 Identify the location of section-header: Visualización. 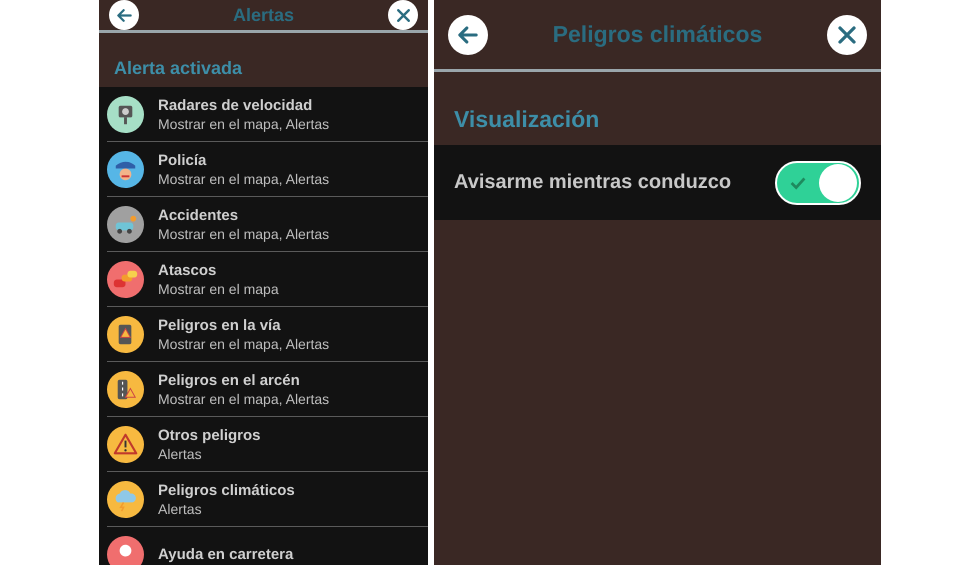
(526, 119).